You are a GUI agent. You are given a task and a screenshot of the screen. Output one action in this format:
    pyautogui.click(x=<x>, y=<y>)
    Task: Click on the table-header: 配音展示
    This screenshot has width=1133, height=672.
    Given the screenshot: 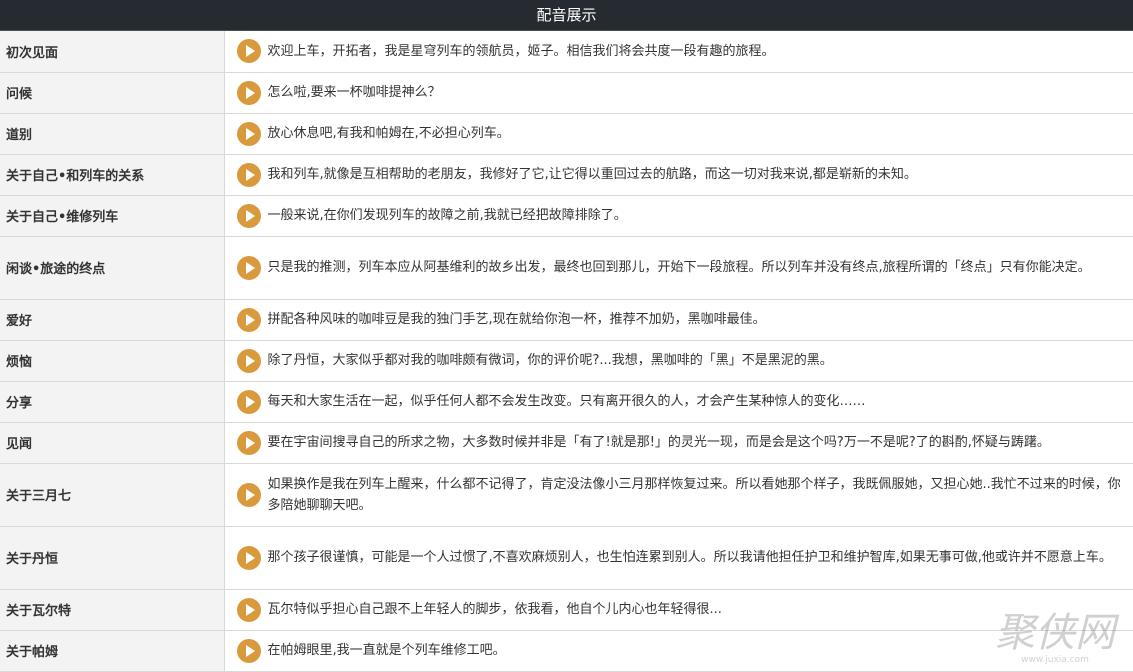 What is the action you would take?
    pyautogui.click(x=566, y=15)
    